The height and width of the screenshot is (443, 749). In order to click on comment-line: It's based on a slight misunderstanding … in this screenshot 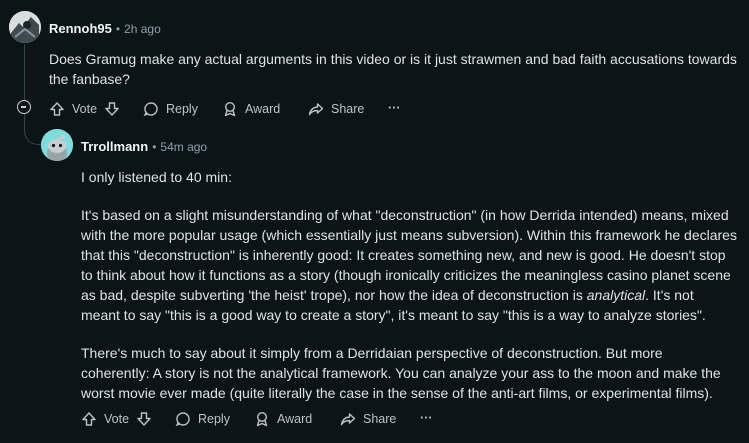, I will do `click(405, 215)`.